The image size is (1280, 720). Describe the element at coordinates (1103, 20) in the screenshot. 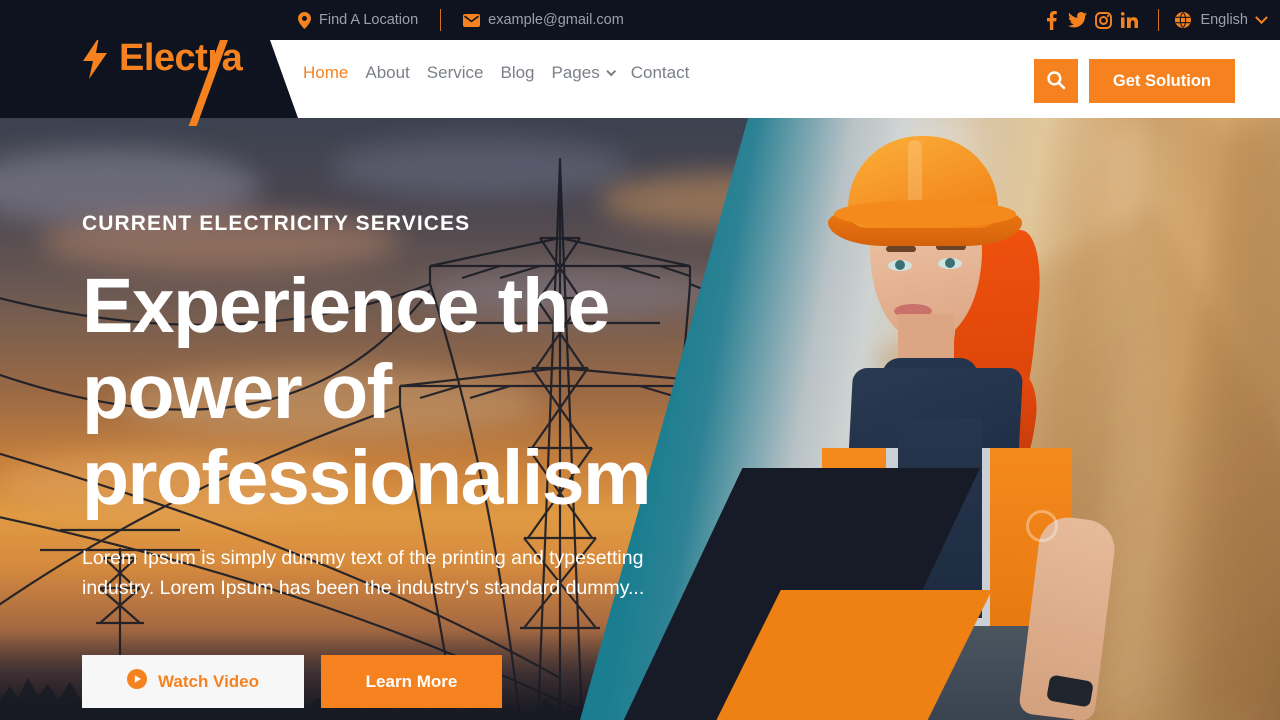

I see `instagram-icon` at that location.